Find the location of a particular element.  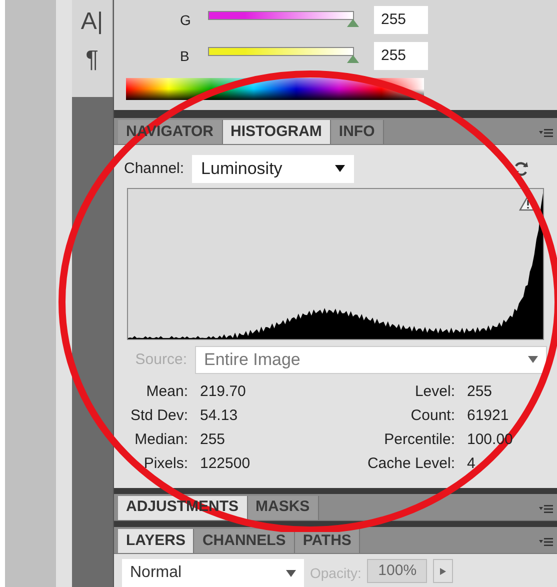

opacity-stepper is located at coordinates (443, 571).